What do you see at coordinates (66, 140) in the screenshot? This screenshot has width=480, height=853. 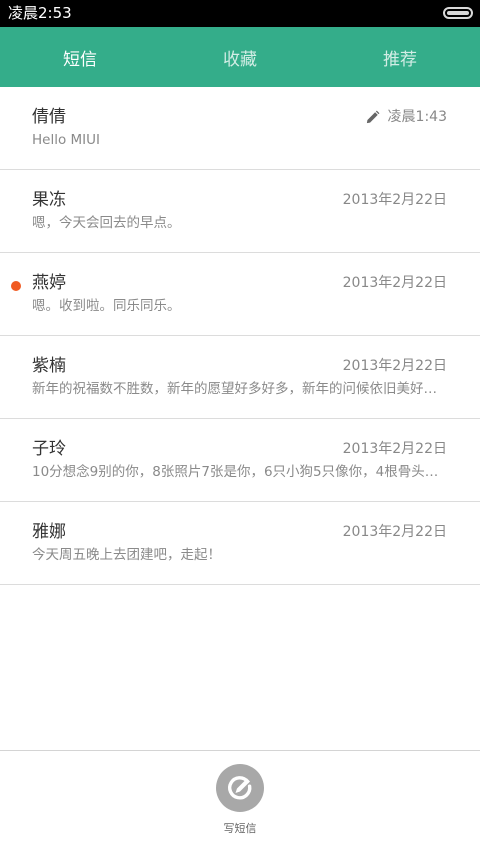 I see `message-preview: Hello MIUI` at bounding box center [66, 140].